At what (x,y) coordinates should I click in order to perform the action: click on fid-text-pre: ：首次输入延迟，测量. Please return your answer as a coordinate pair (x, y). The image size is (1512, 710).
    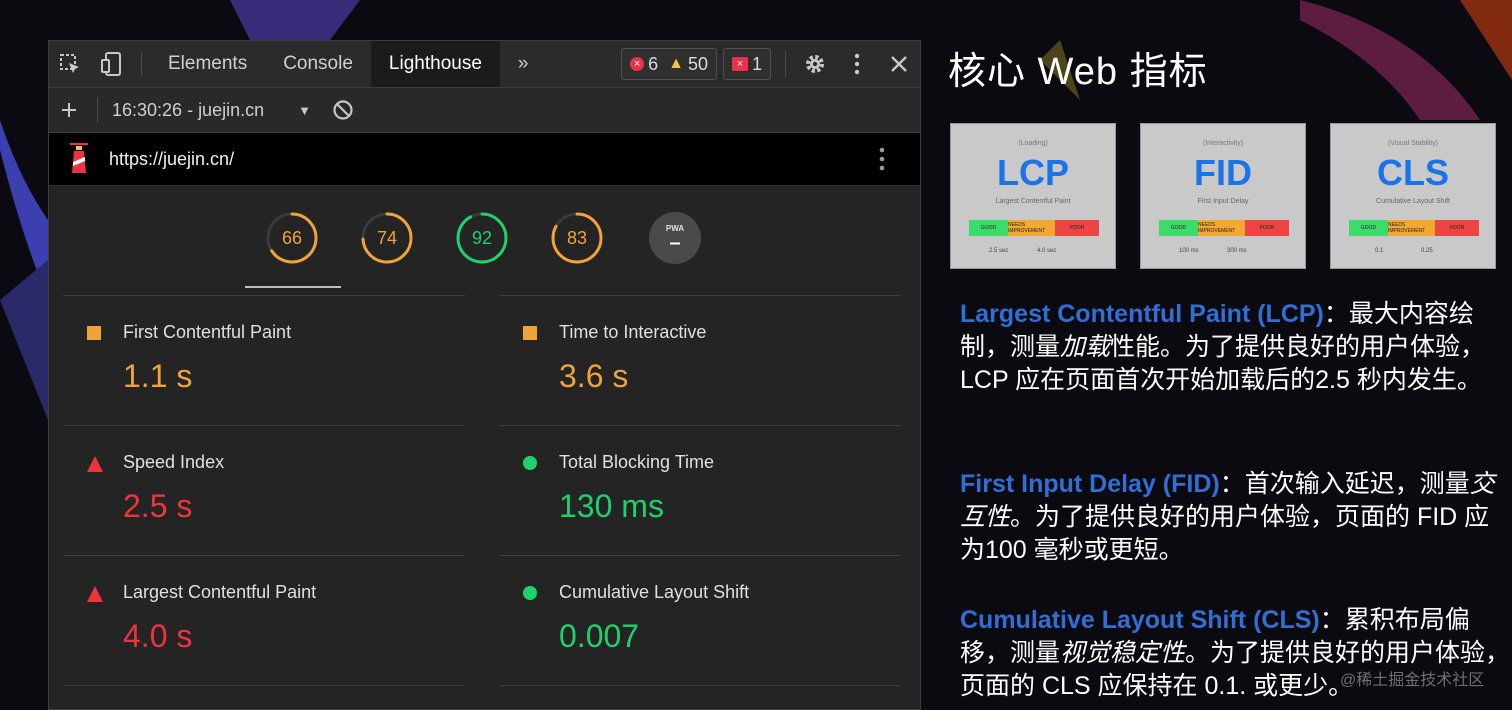
    Looking at the image, I should click on (1344, 484).